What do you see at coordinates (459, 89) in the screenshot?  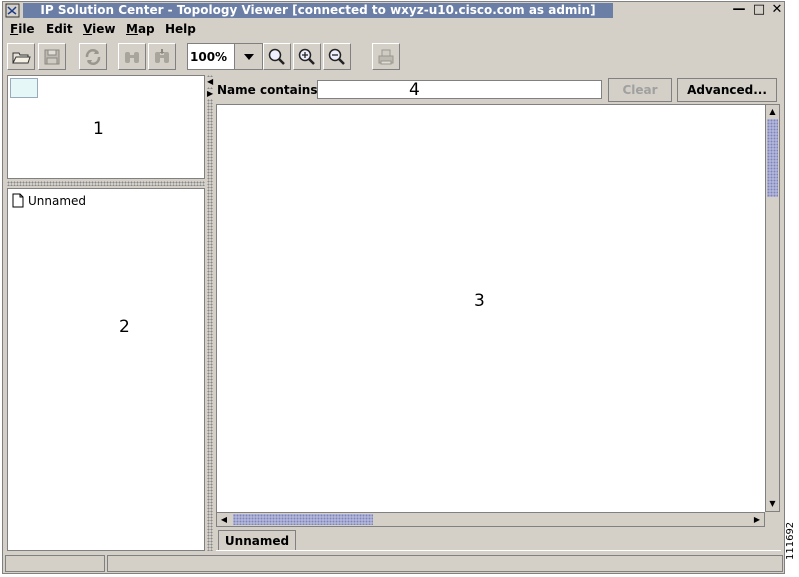 I see `name-contains-input` at bounding box center [459, 89].